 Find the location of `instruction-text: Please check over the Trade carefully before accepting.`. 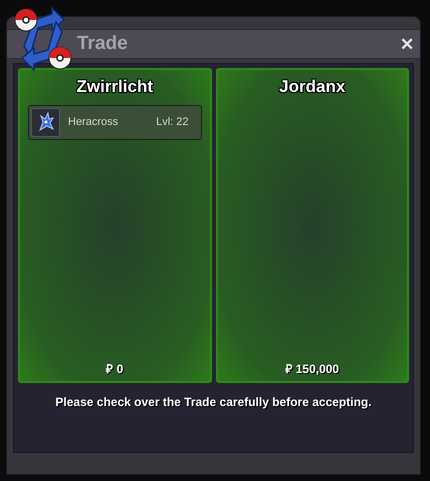

instruction-text: Please check over the Trade carefully before accepting. is located at coordinates (213, 402).